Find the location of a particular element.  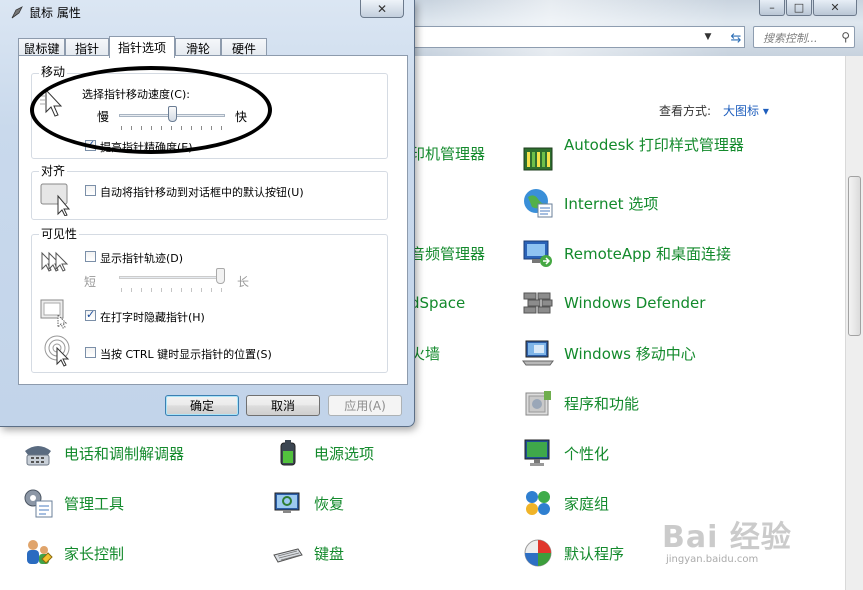

apply-label: 应用(A) is located at coordinates (365, 406).